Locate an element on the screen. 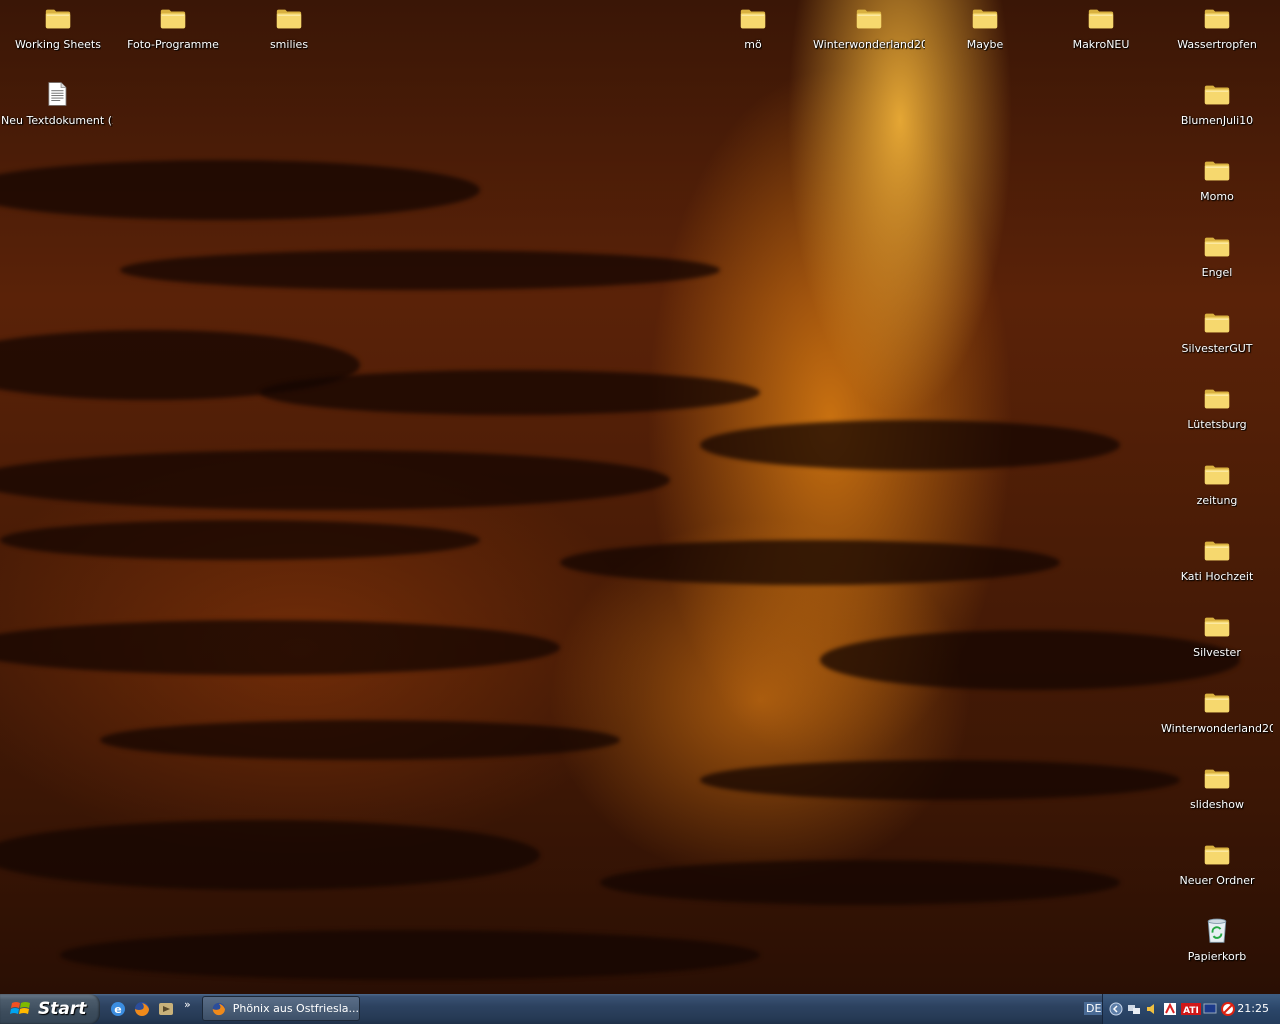 This screenshot has height=1024, width=1280. desktop-icon-blumenjuli10: BlumenJuli10 is located at coordinates (1217, 102).